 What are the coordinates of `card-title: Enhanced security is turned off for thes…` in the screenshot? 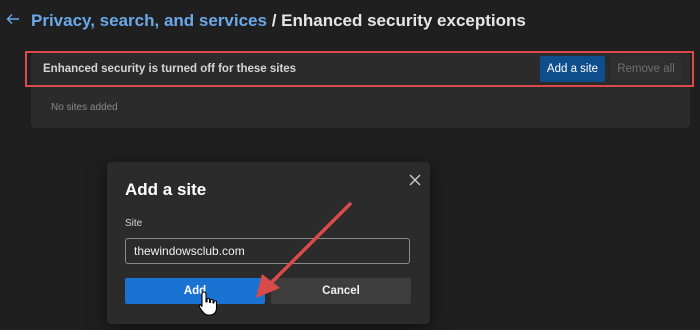 It's located at (170, 69).